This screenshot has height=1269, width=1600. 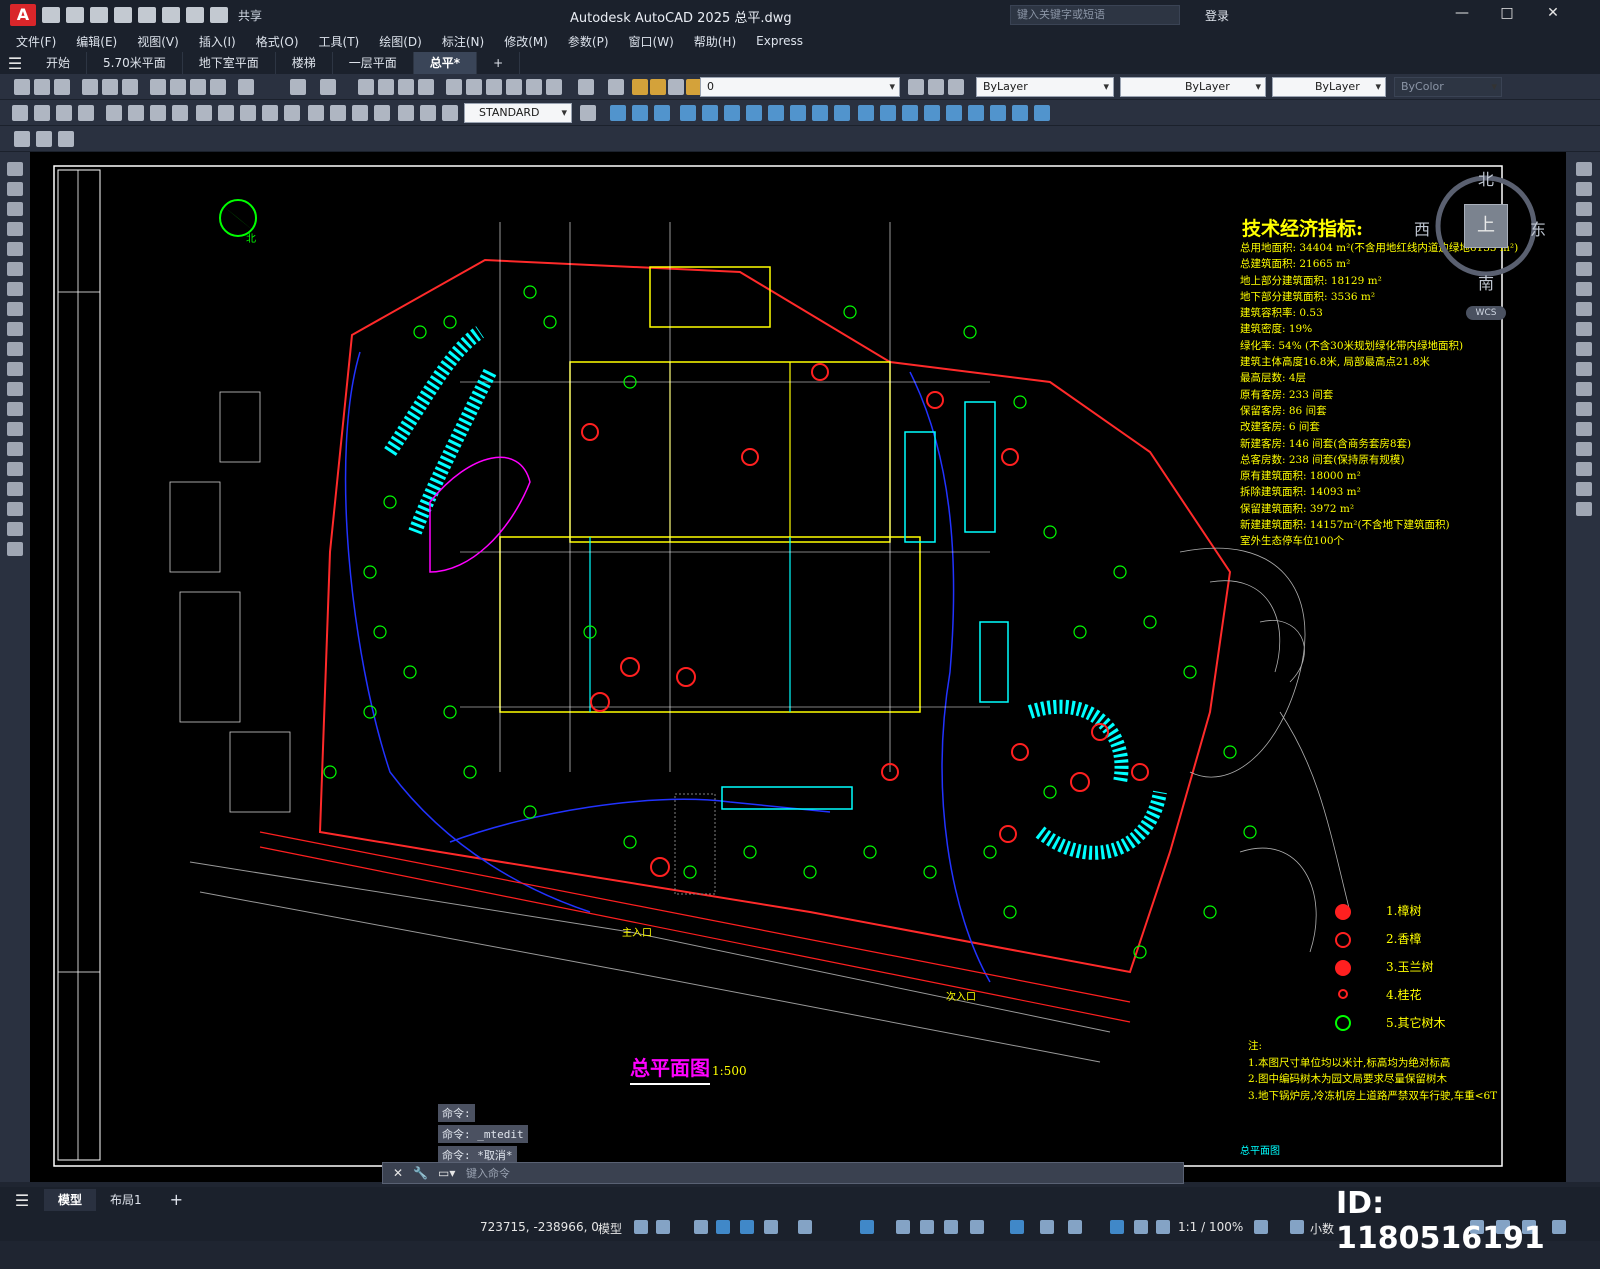 What do you see at coordinates (420, 1173) in the screenshot?
I see `customize-command-icon: 🔧` at bounding box center [420, 1173].